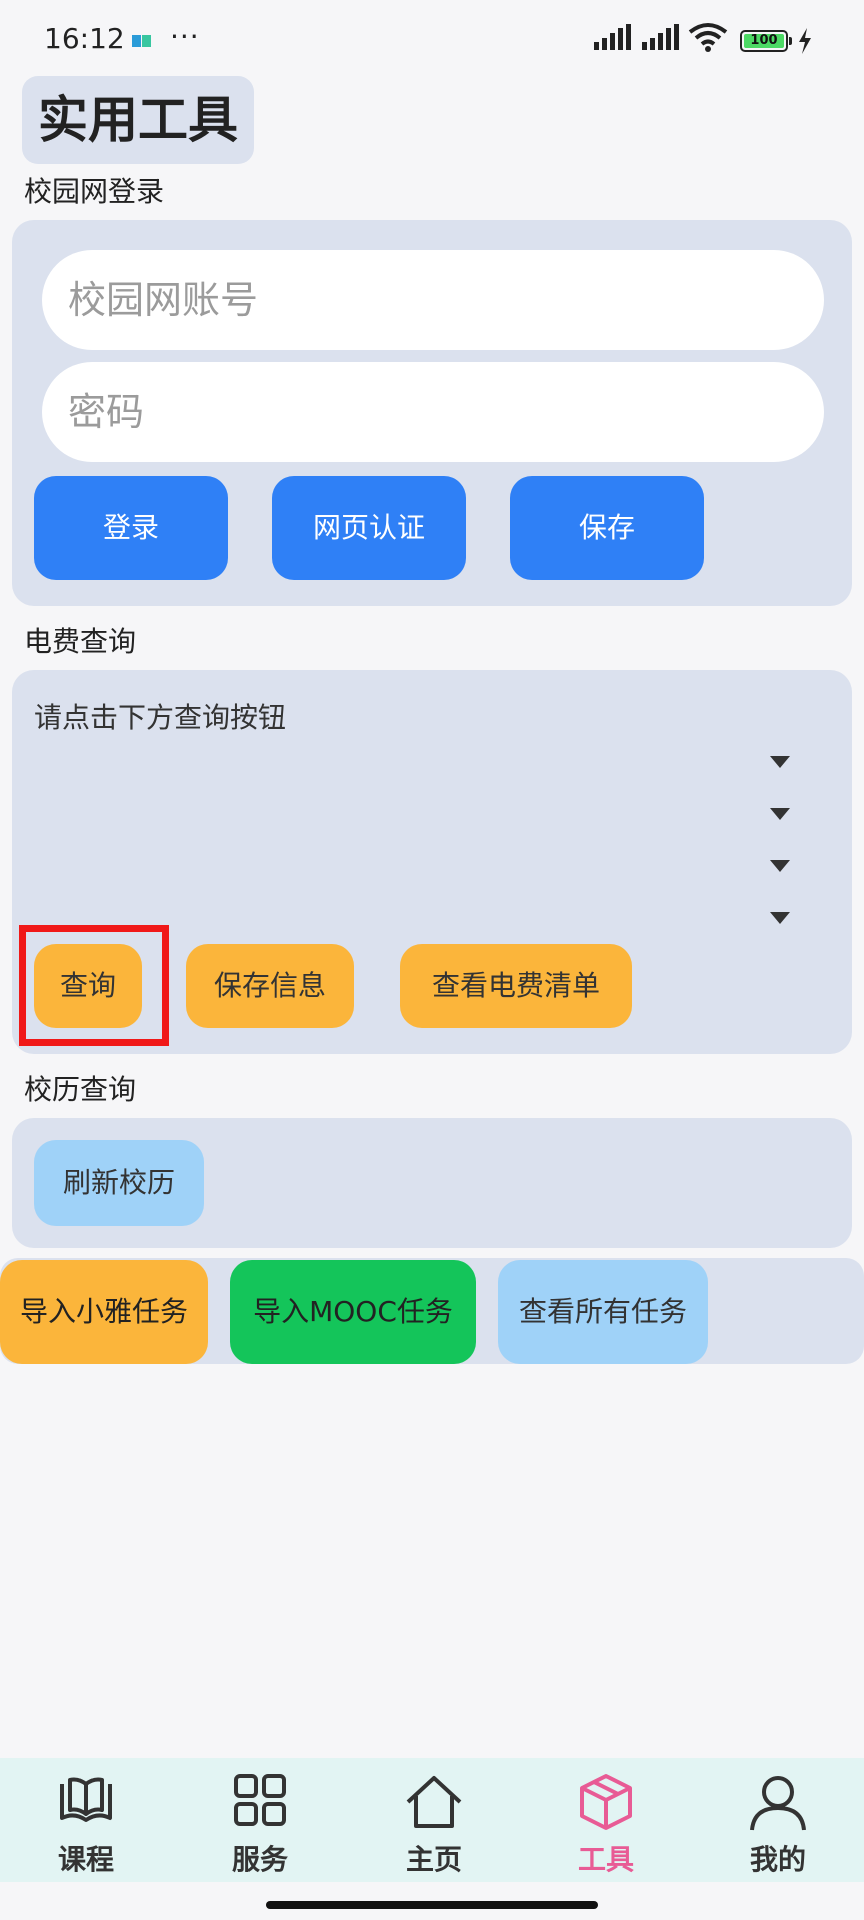 The width and height of the screenshot is (864, 1920). I want to click on campus-login-label: 校园网登录, so click(94, 191).